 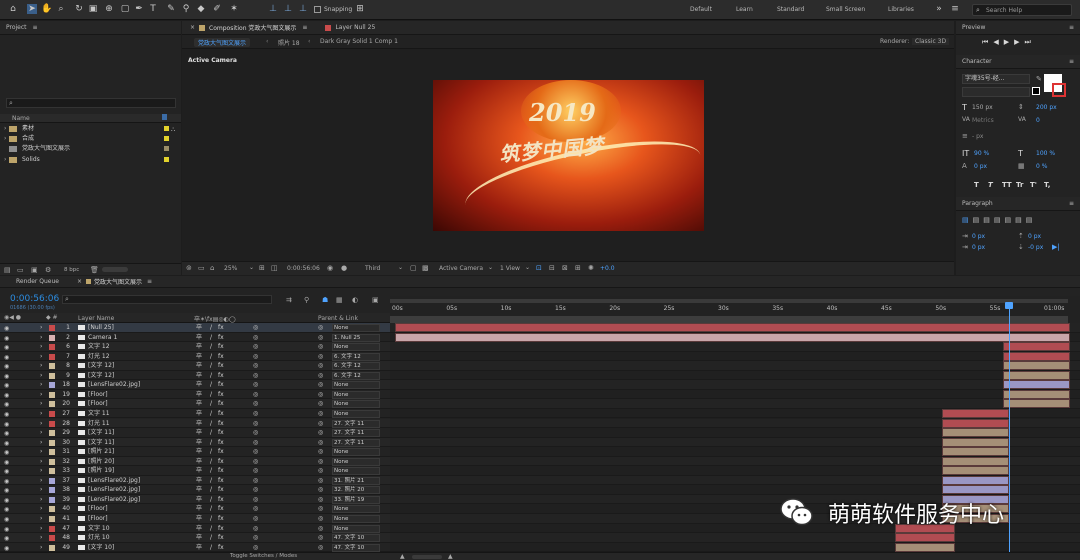 What do you see at coordinates (37, 281) in the screenshot?
I see `render-queue-tab: Render Queue` at bounding box center [37, 281].